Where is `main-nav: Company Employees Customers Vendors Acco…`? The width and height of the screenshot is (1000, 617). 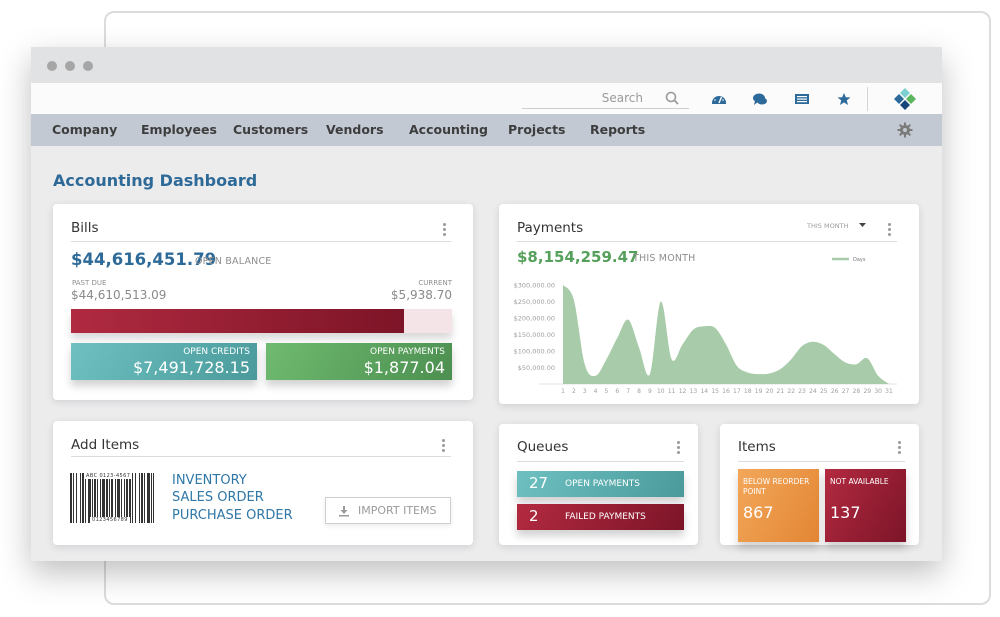 main-nav: Company Employees Customers Vendors Acco… is located at coordinates (486, 130).